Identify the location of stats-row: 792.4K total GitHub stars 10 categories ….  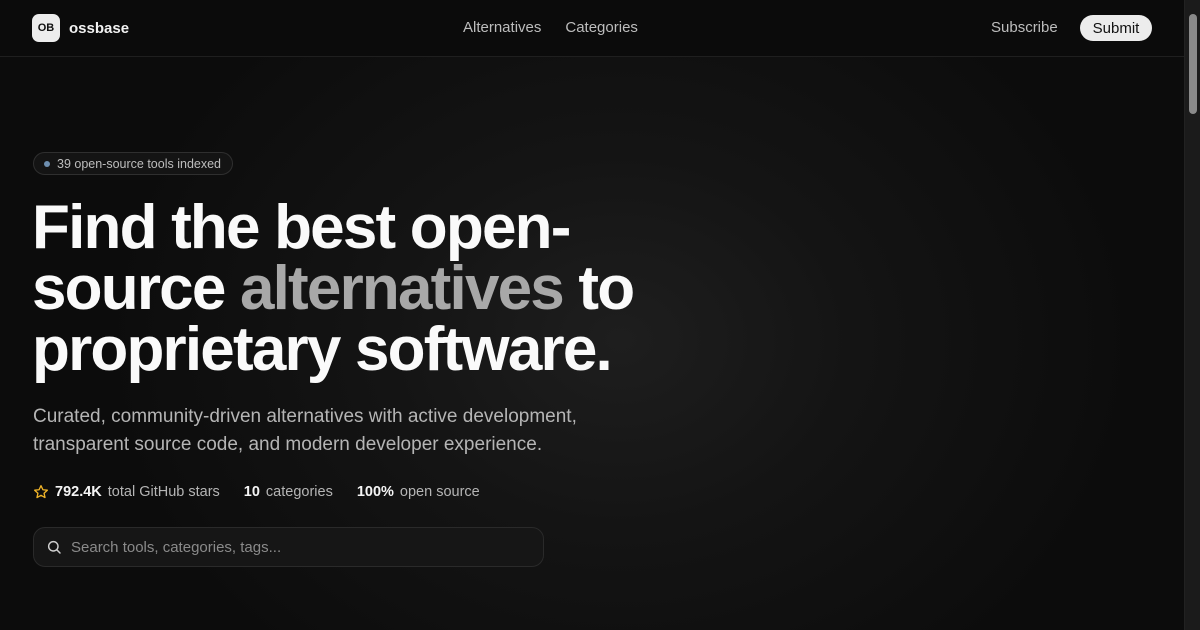
(268, 492).